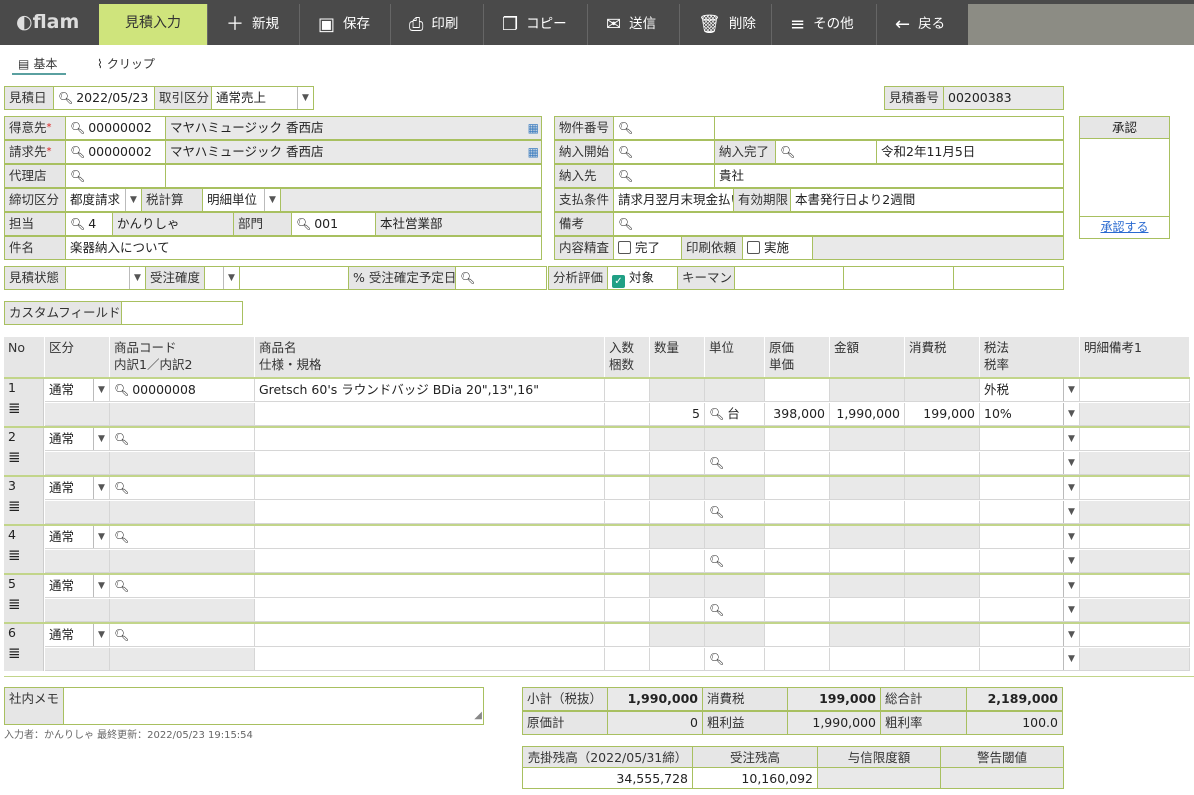 The height and width of the screenshot is (795, 1194). Describe the element at coordinates (333, 224) in the screenshot. I see `department-code-input: 🔍︎ 001` at that location.